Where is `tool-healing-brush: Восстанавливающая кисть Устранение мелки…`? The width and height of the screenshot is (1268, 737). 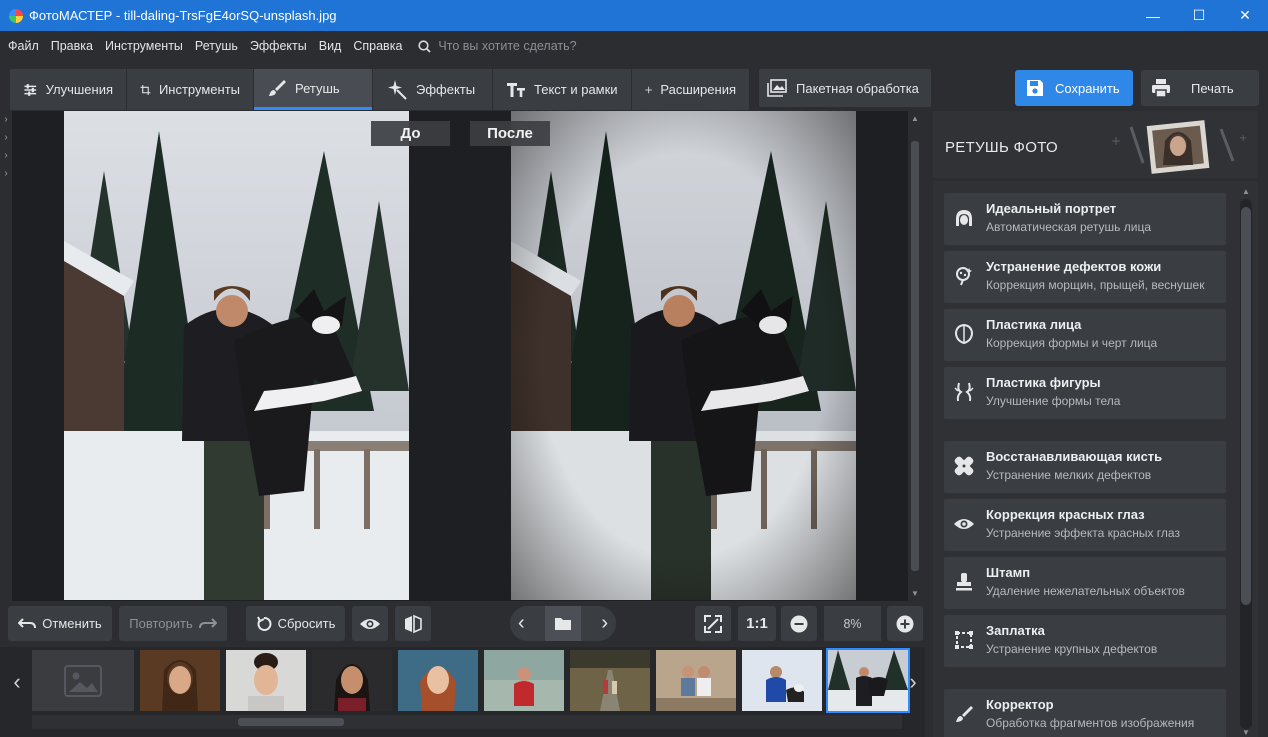
tool-healing-brush: Восстанавливающая кисть Устранение мелки… is located at coordinates (1085, 467).